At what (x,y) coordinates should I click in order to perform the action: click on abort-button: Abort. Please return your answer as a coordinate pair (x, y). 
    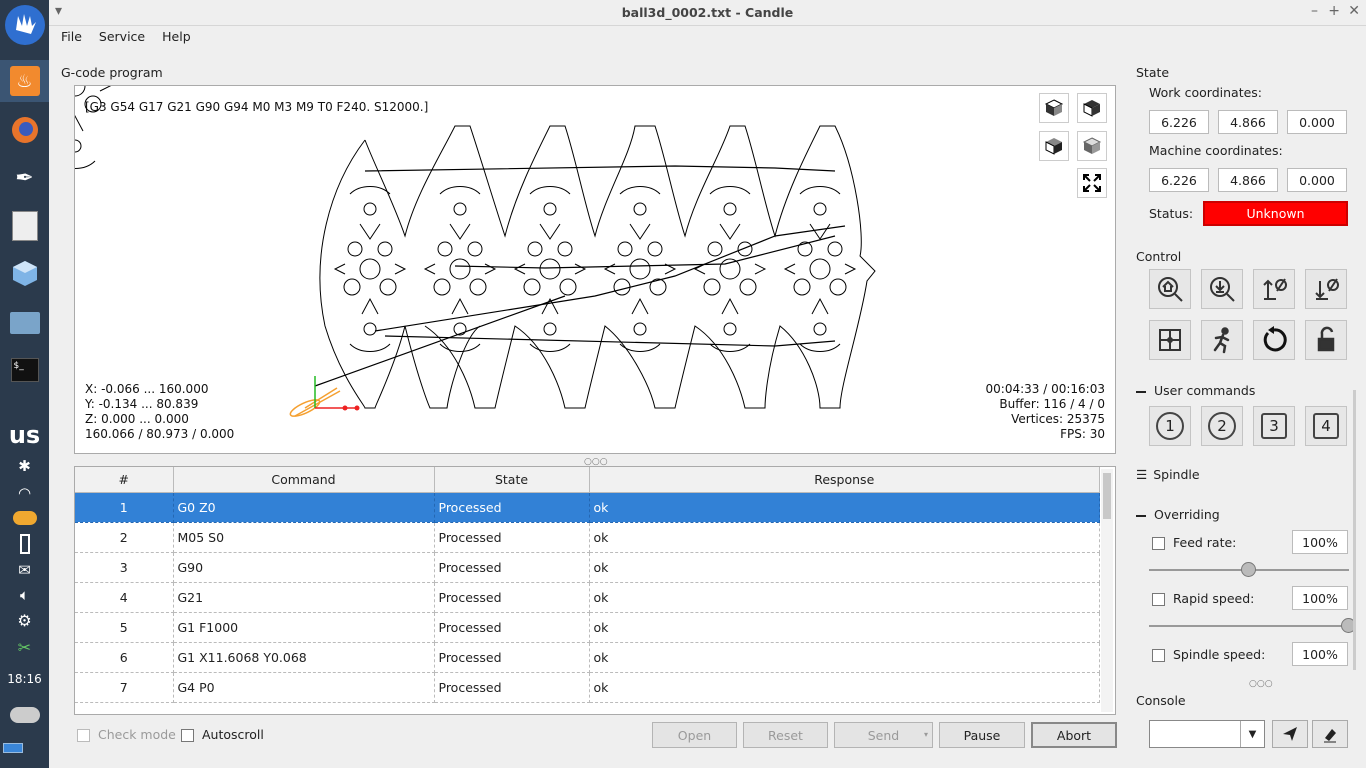
    Looking at the image, I should click on (1074, 735).